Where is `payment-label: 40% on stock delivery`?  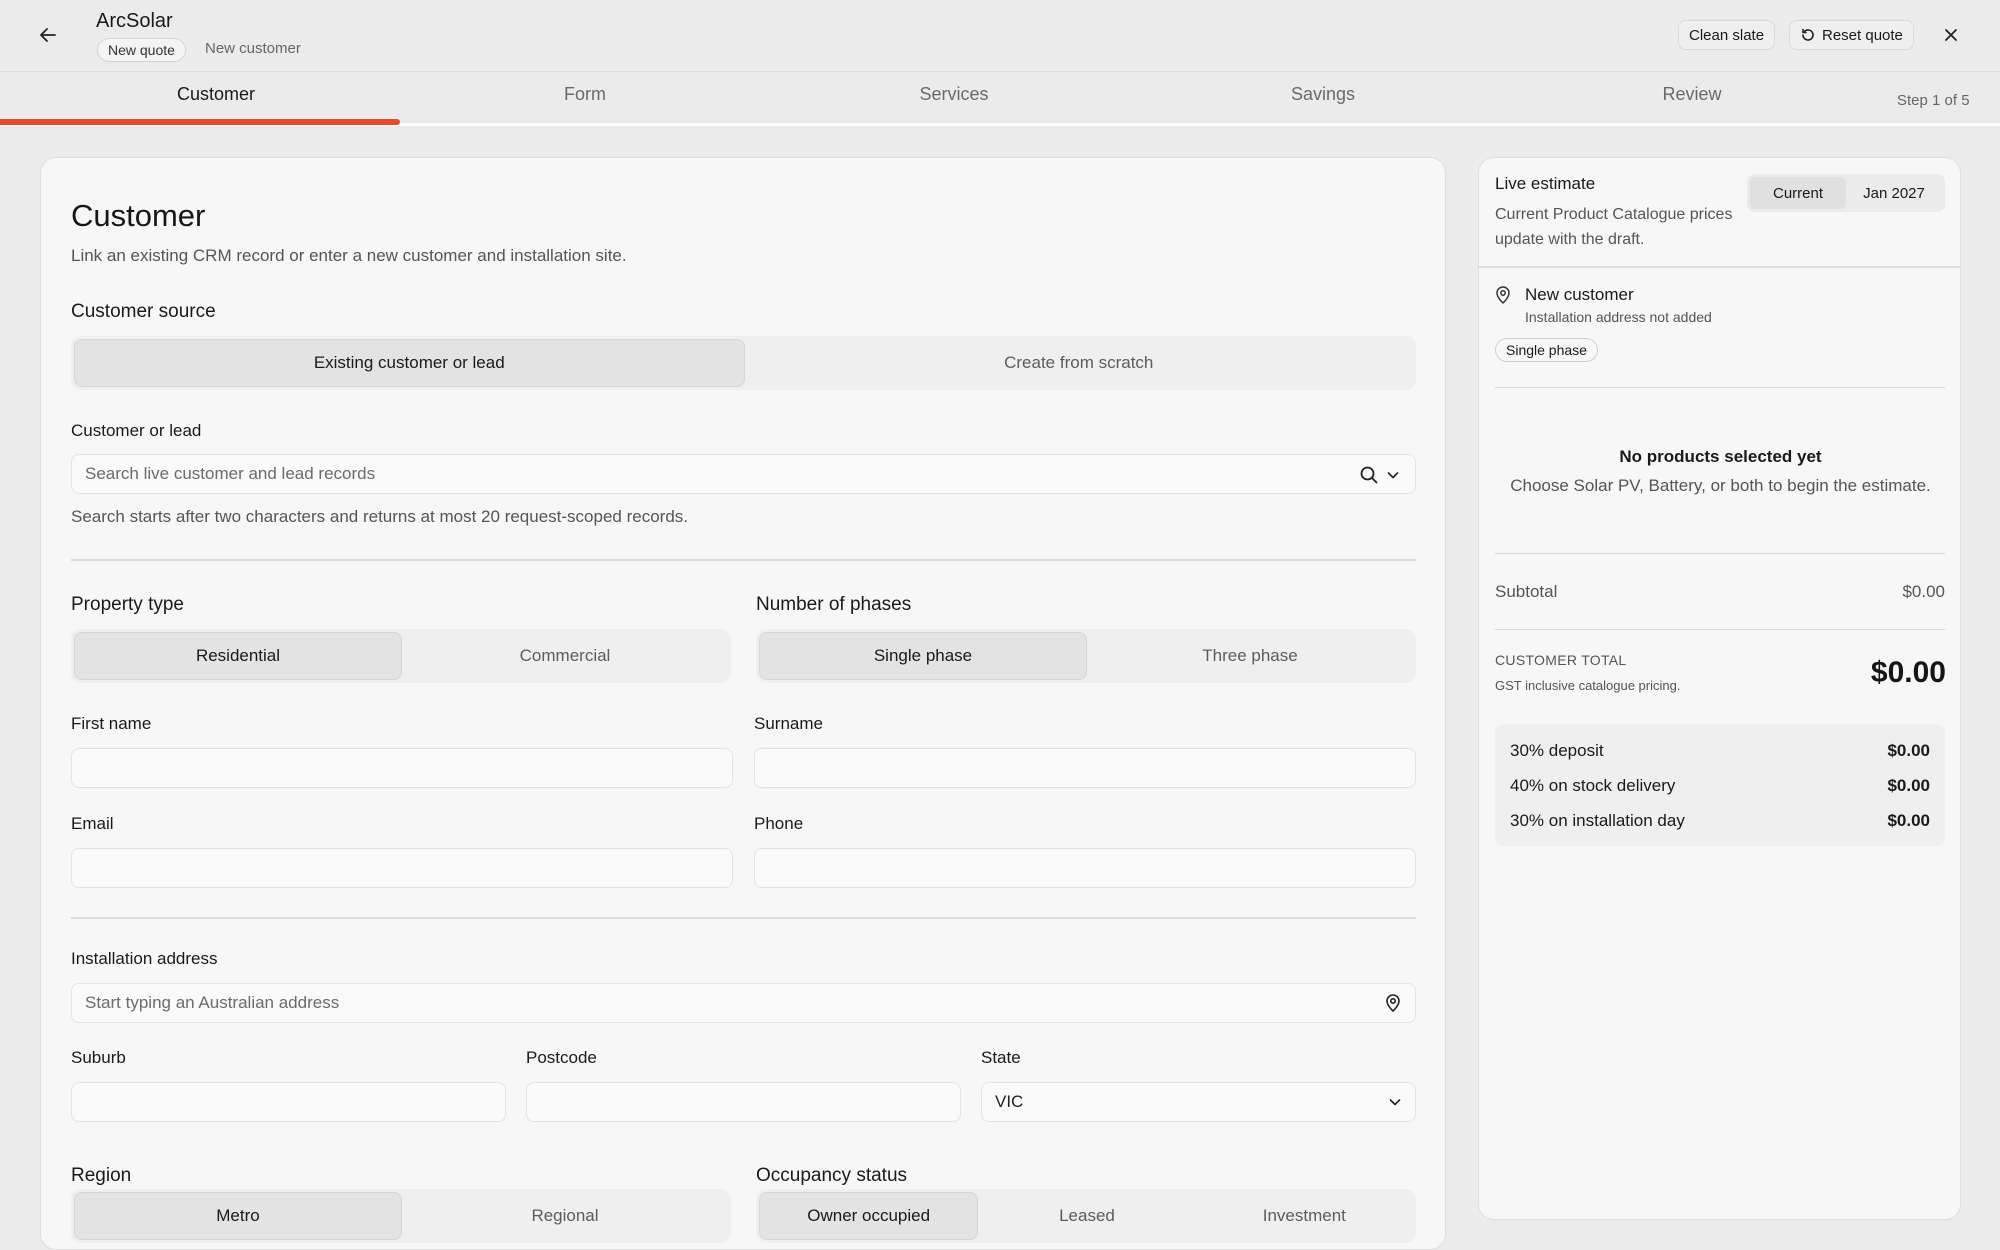
payment-label: 40% on stock delivery is located at coordinates (1593, 785).